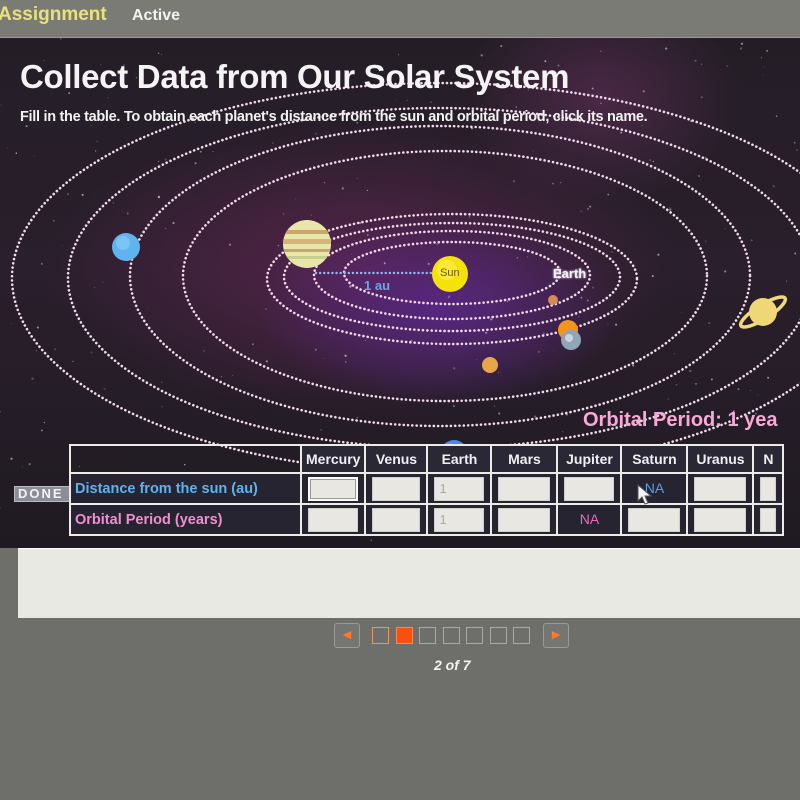  What do you see at coordinates (589, 488) in the screenshot?
I see `distance-input-jupiter` at bounding box center [589, 488].